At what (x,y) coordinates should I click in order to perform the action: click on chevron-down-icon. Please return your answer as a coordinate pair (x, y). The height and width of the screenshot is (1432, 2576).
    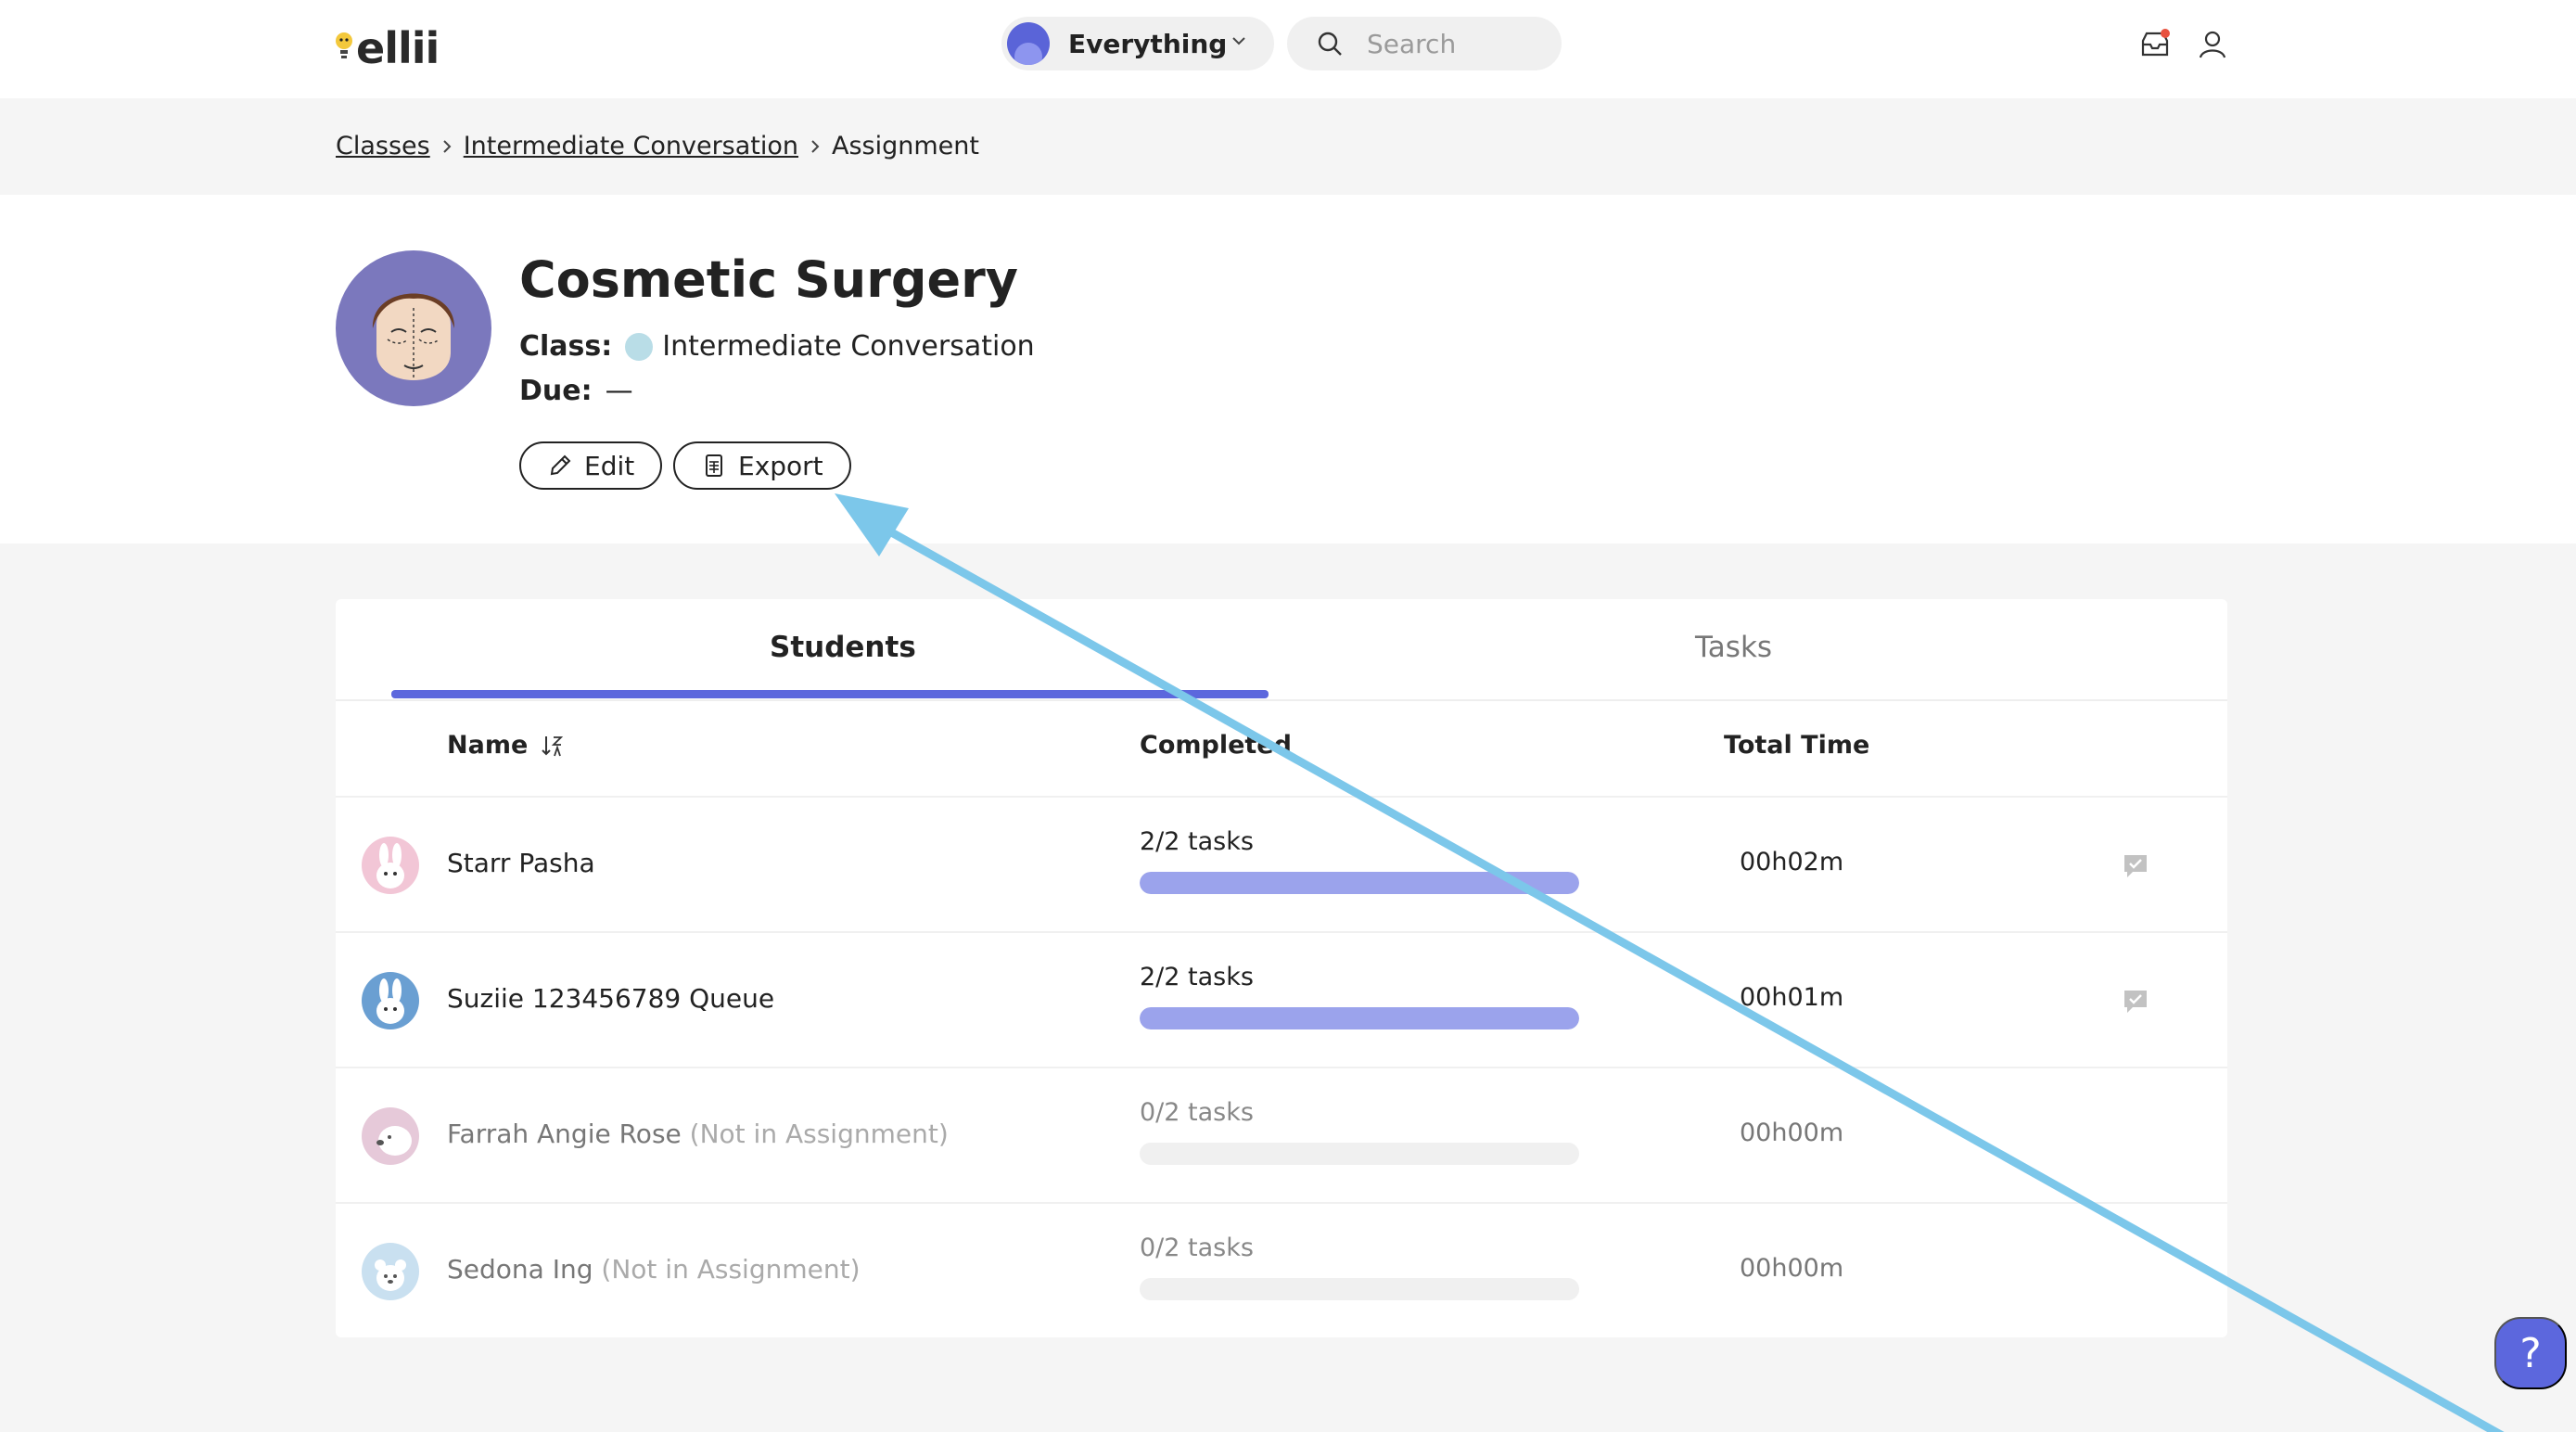
    Looking at the image, I should click on (1238, 41).